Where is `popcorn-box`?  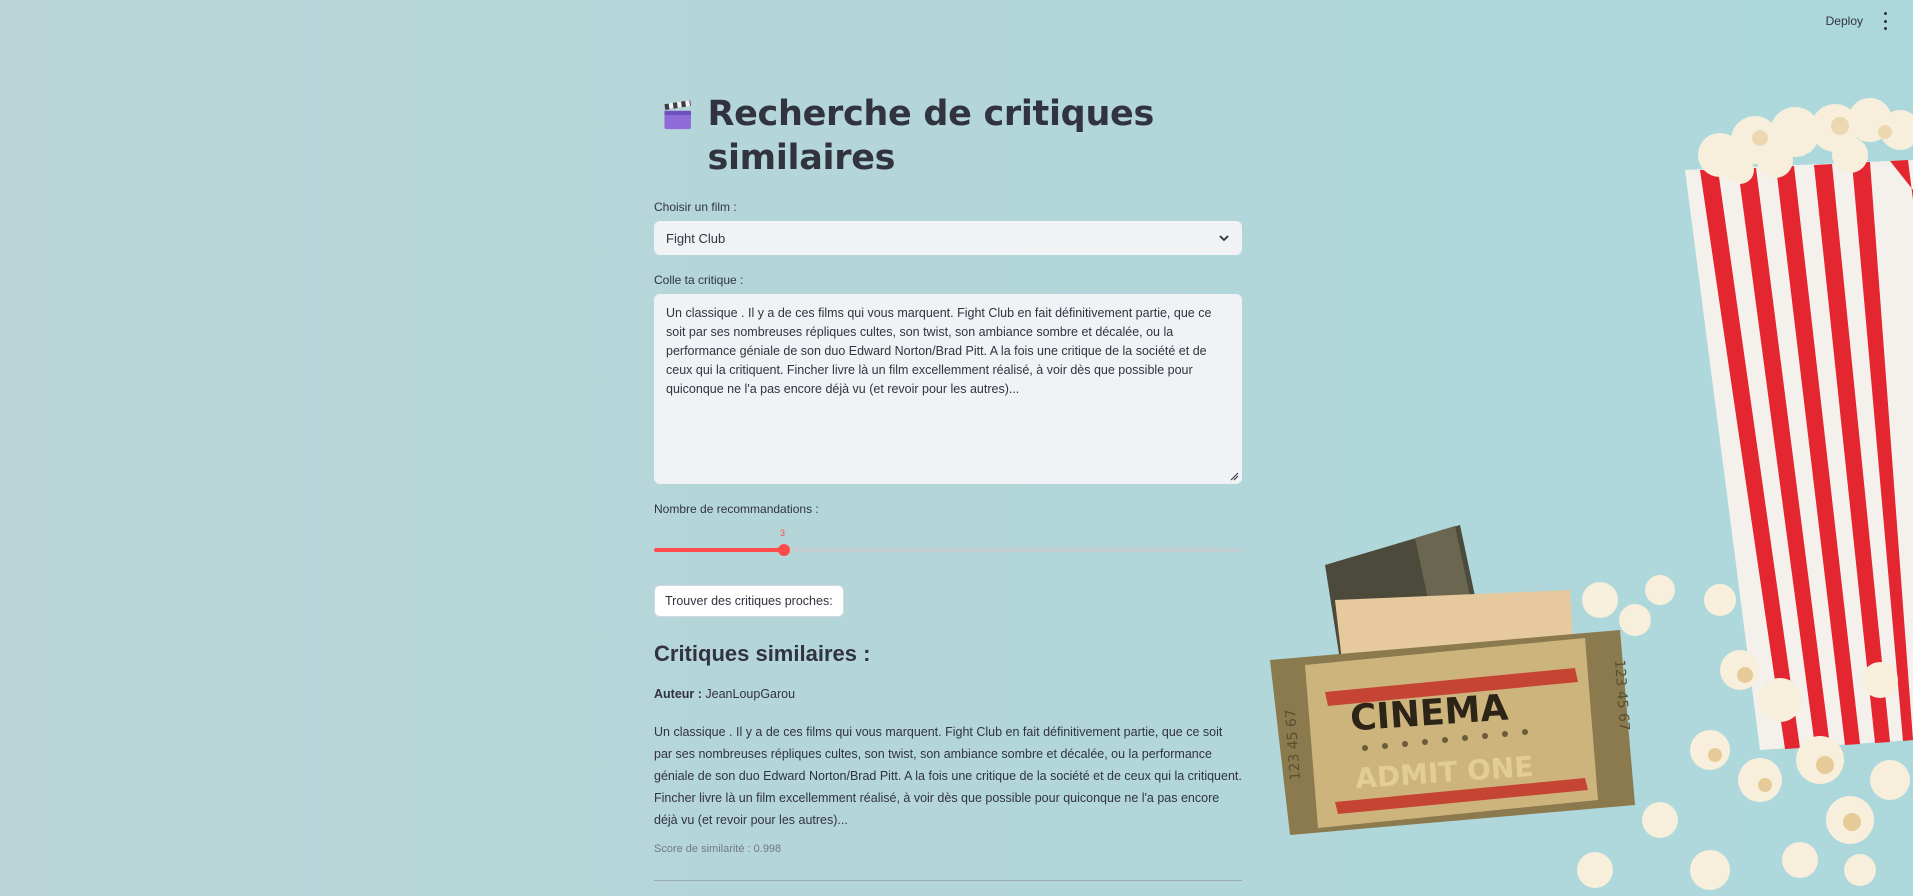 popcorn-box is located at coordinates (1799, 424).